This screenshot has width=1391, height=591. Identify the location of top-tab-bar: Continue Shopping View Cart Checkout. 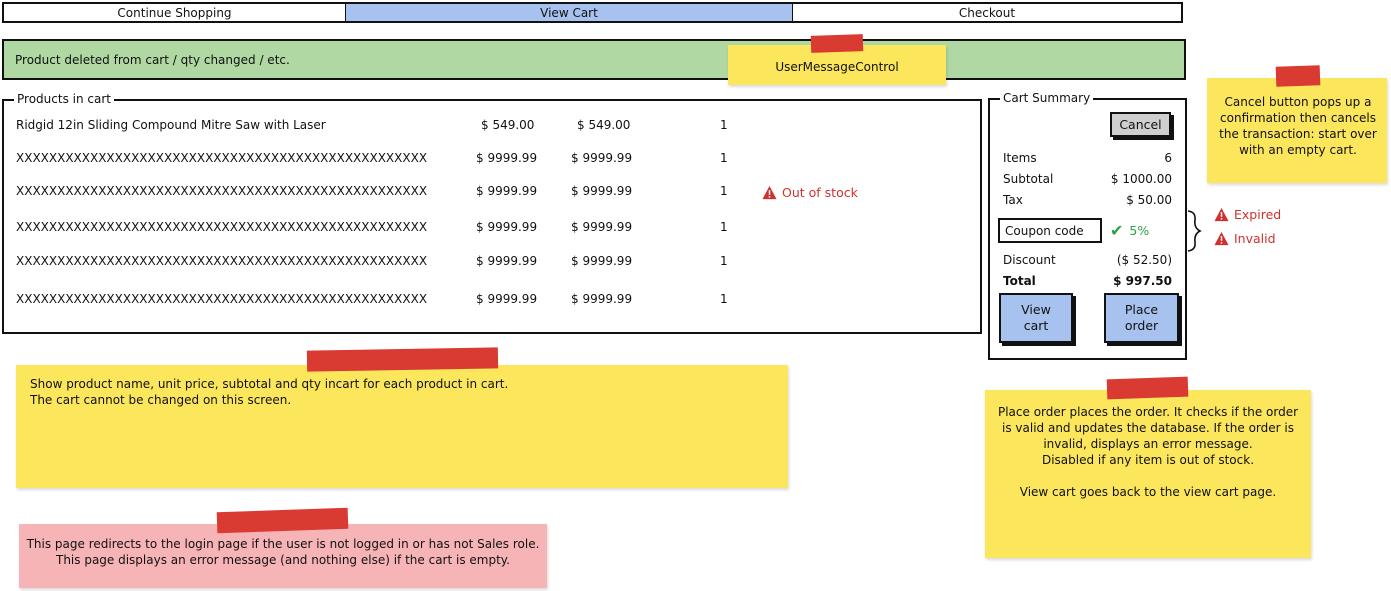
(592, 12).